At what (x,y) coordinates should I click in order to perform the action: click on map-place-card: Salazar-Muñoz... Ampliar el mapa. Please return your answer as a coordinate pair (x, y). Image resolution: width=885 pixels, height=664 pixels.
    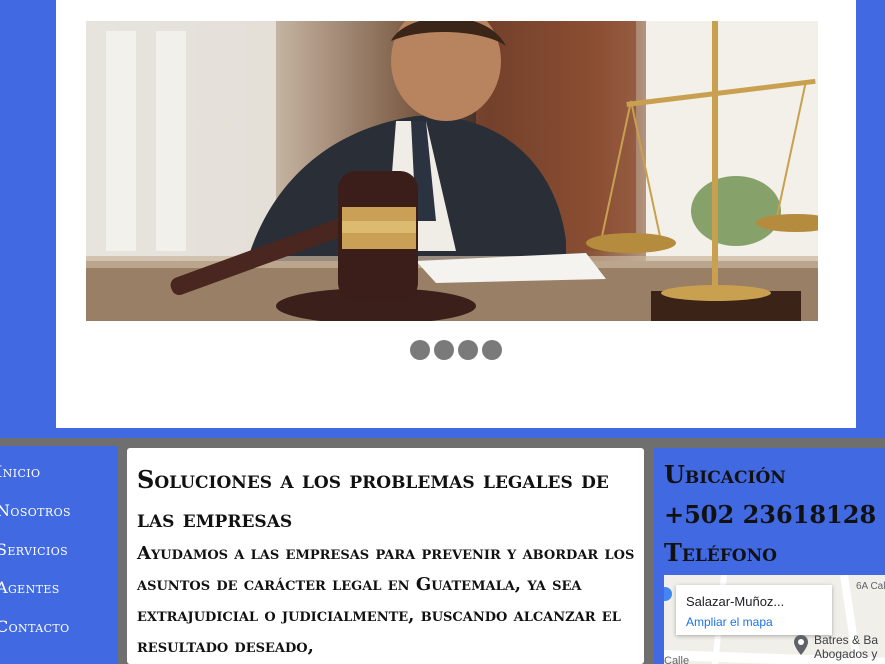
    Looking at the image, I should click on (754, 610).